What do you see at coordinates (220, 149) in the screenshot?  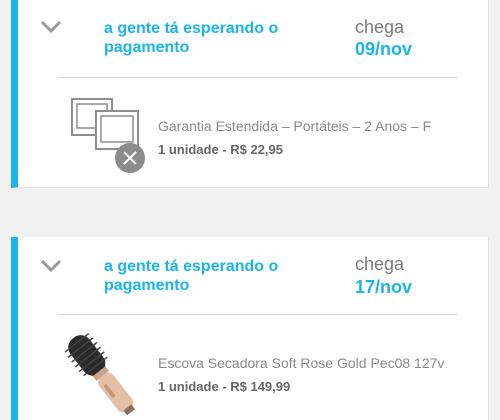 I see `item-quantity-price: 1 unidade - R$ 22,95` at bounding box center [220, 149].